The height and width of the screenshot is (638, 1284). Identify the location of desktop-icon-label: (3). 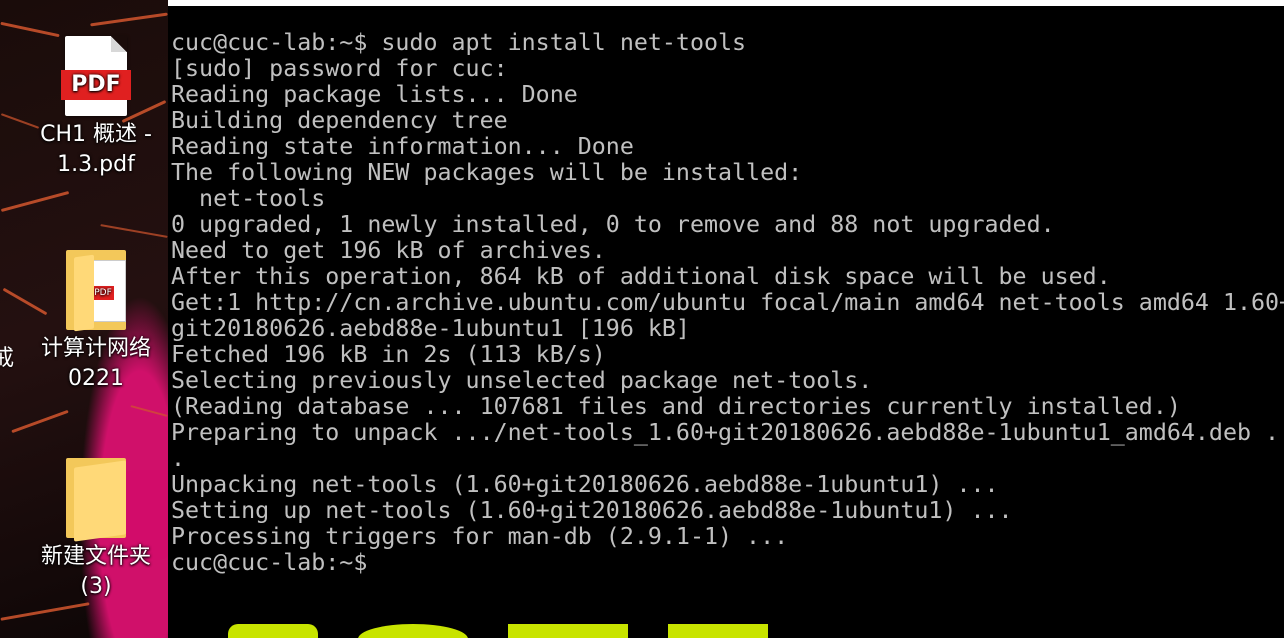
(96, 586).